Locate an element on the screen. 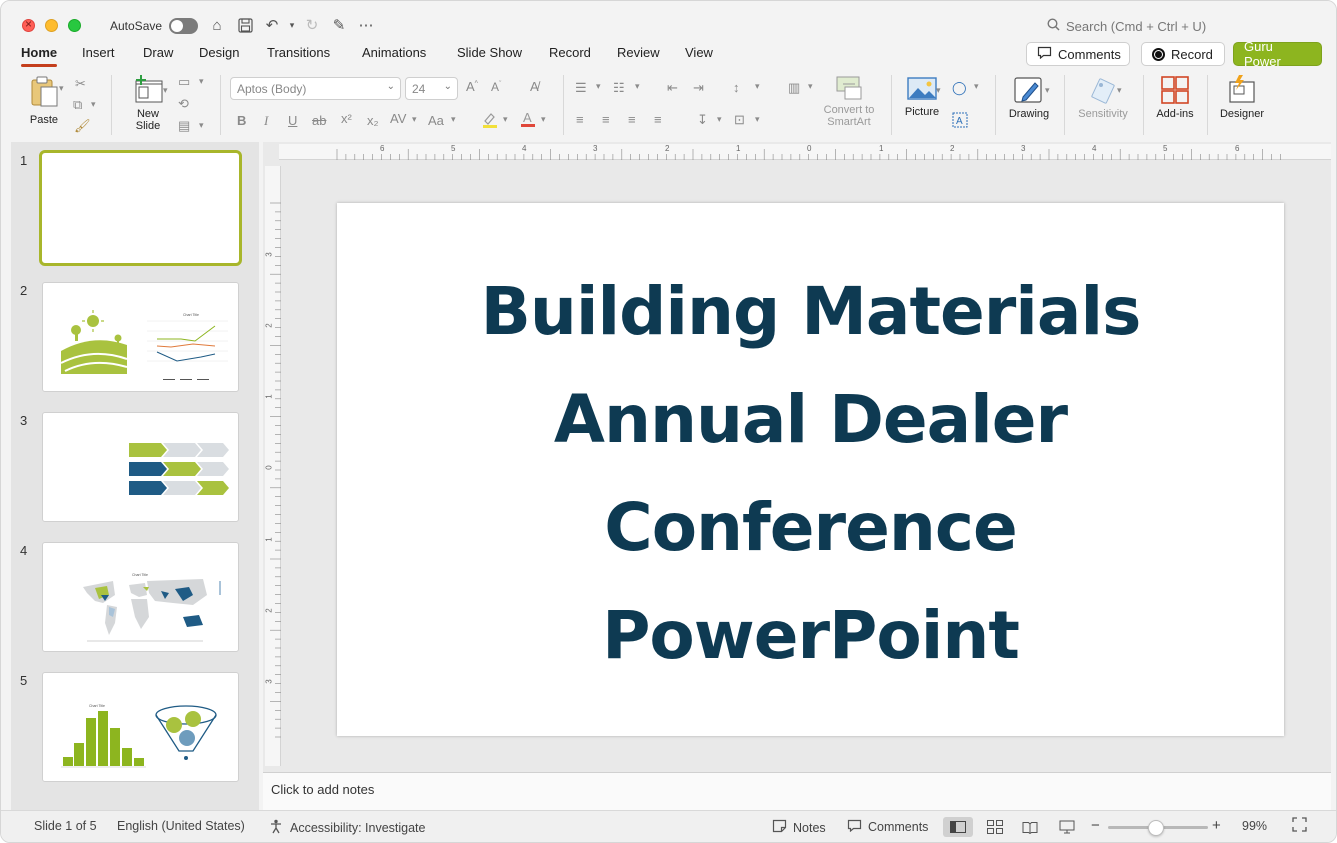 This screenshot has width=1337, height=843. tab-view: View is located at coordinates (699, 52).